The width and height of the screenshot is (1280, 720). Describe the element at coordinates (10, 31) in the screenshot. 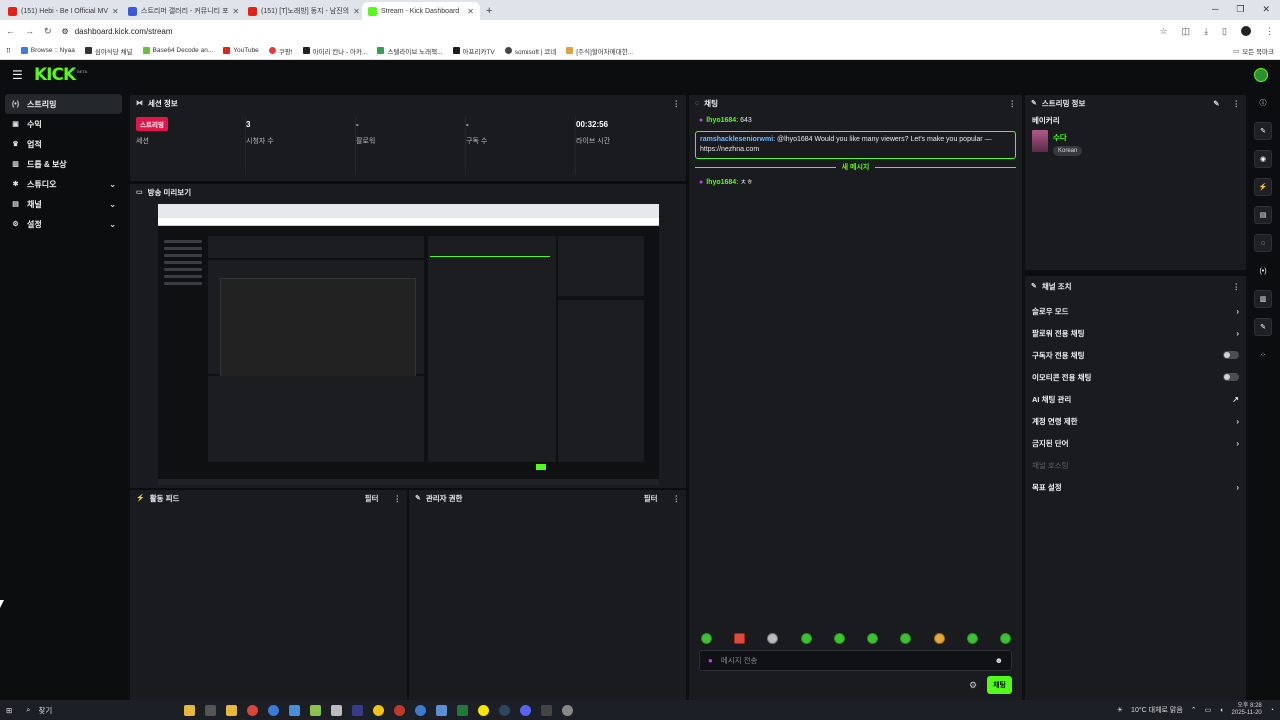

I see `back-icon: ←` at that location.